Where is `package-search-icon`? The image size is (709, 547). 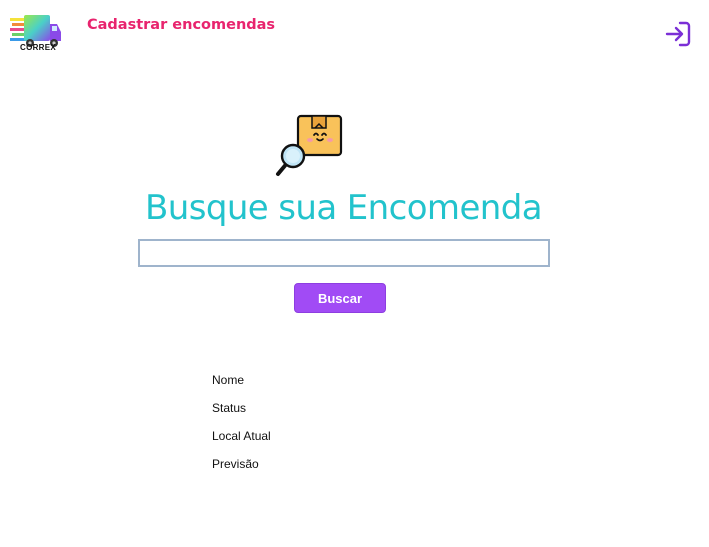
package-search-icon is located at coordinates (310, 145).